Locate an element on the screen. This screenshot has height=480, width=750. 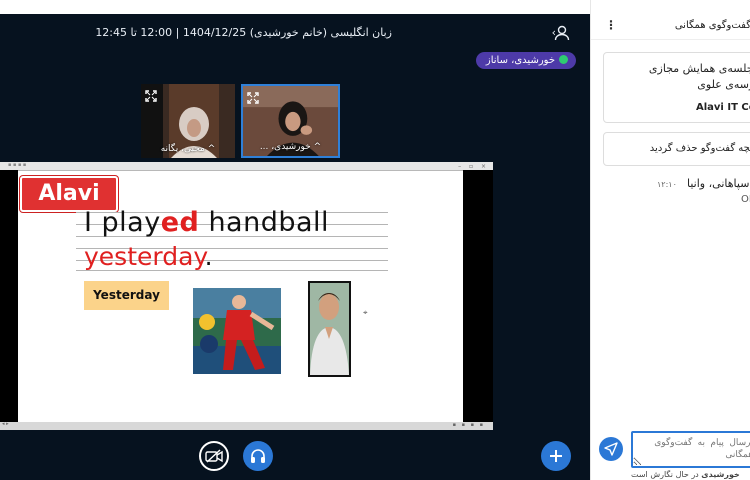
actions-button is located at coordinates (556, 456).